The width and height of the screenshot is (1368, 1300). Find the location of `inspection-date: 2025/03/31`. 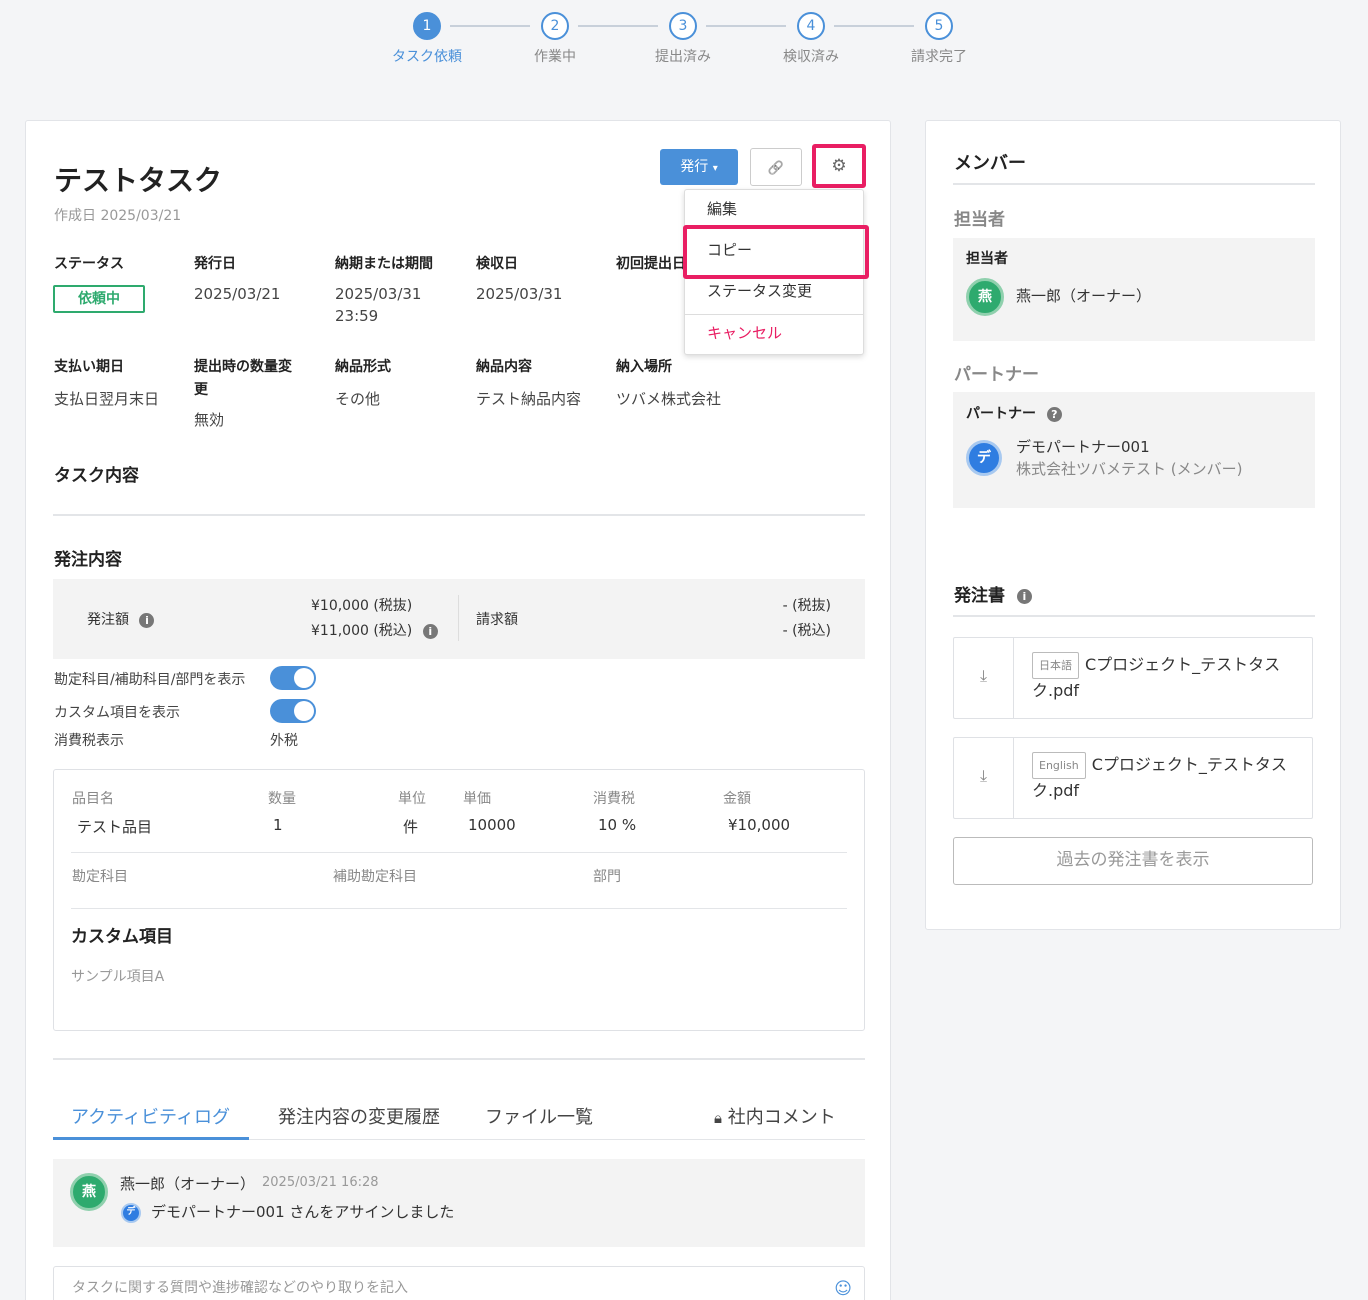

inspection-date: 2025/03/31 is located at coordinates (519, 294).